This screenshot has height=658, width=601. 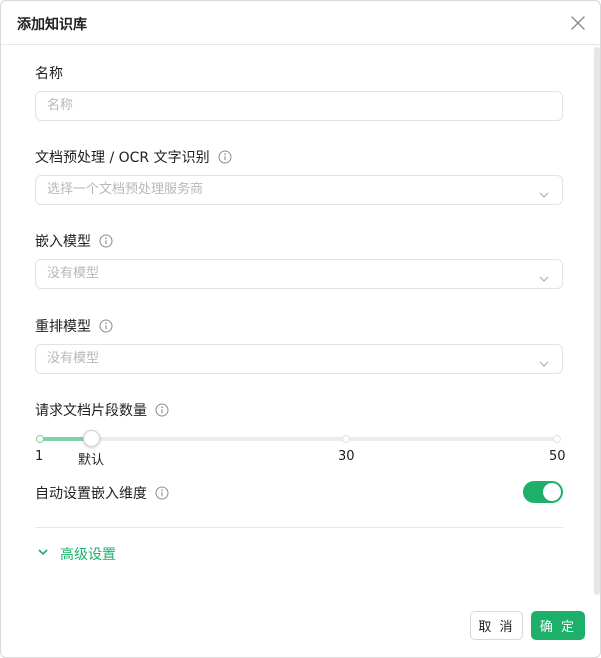 I want to click on embedding-model-select: 没有模型, so click(x=299, y=274).